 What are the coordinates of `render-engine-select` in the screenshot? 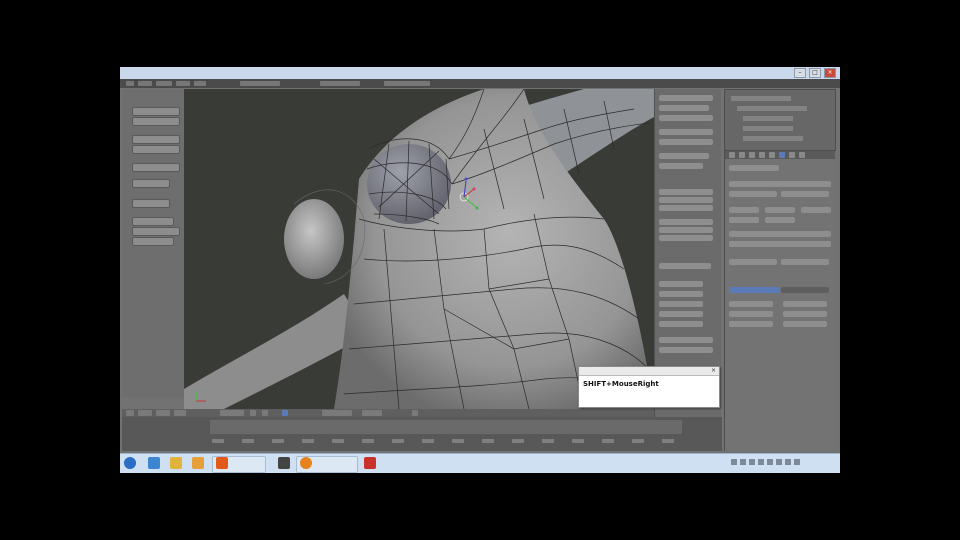 It's located at (407, 83).